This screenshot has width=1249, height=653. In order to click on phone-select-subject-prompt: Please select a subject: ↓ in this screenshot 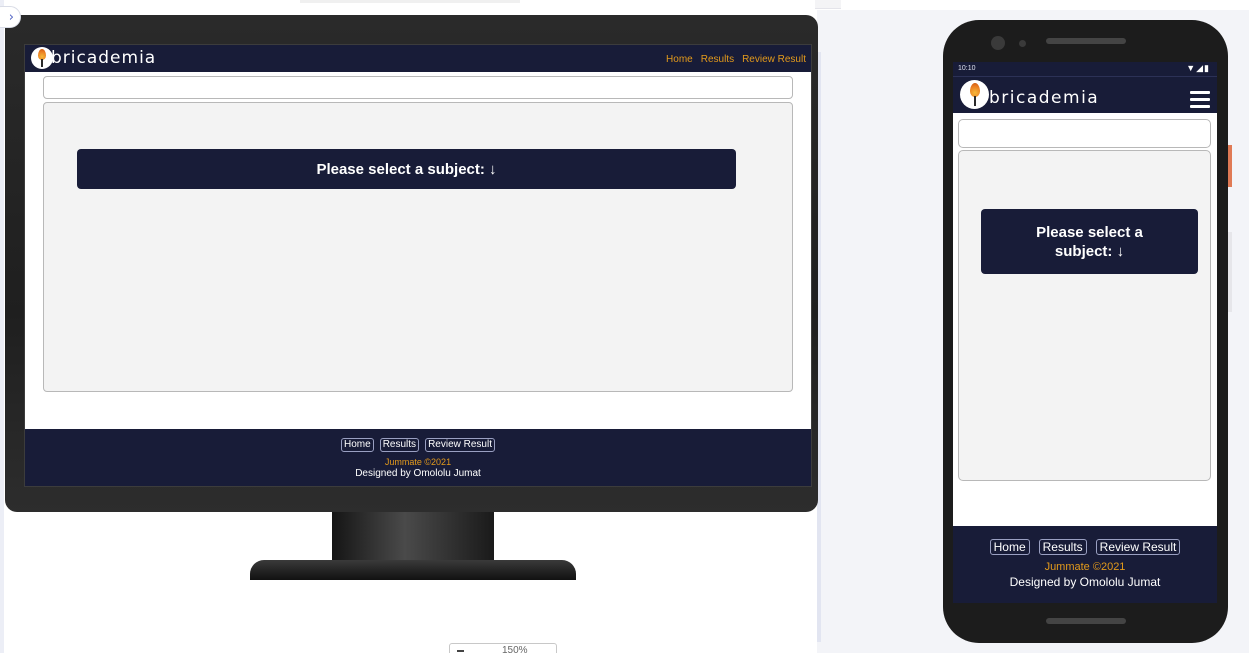, I will do `click(1089, 241)`.